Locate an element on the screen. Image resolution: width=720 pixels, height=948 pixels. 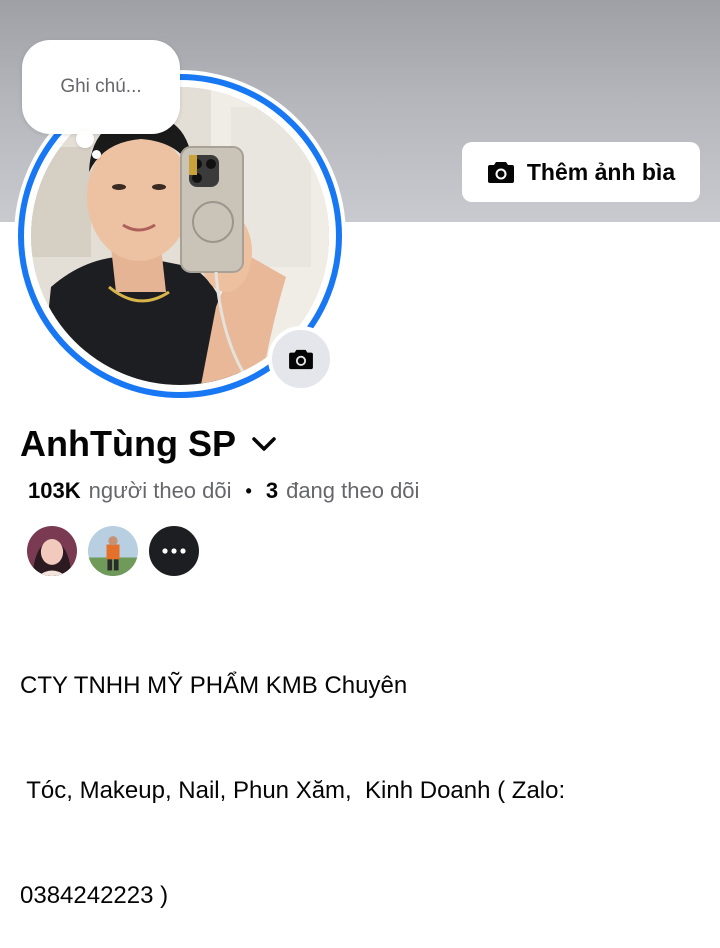
more-dots-icon is located at coordinates (174, 551).